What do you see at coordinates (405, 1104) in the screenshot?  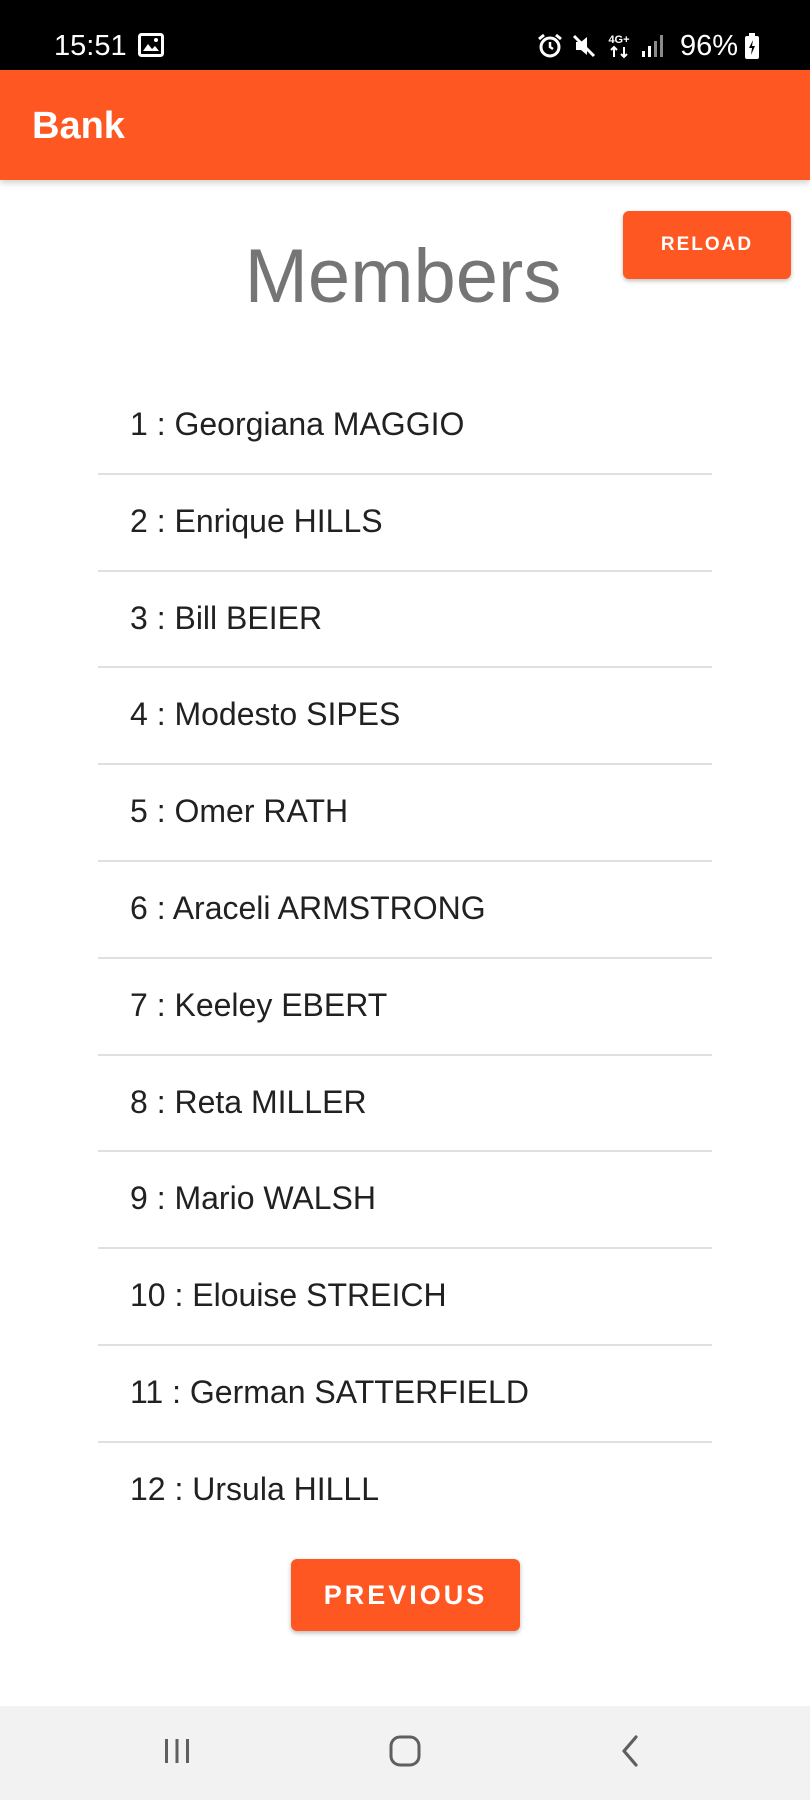 I see `list-item: 8 : Reta MILLER` at bounding box center [405, 1104].